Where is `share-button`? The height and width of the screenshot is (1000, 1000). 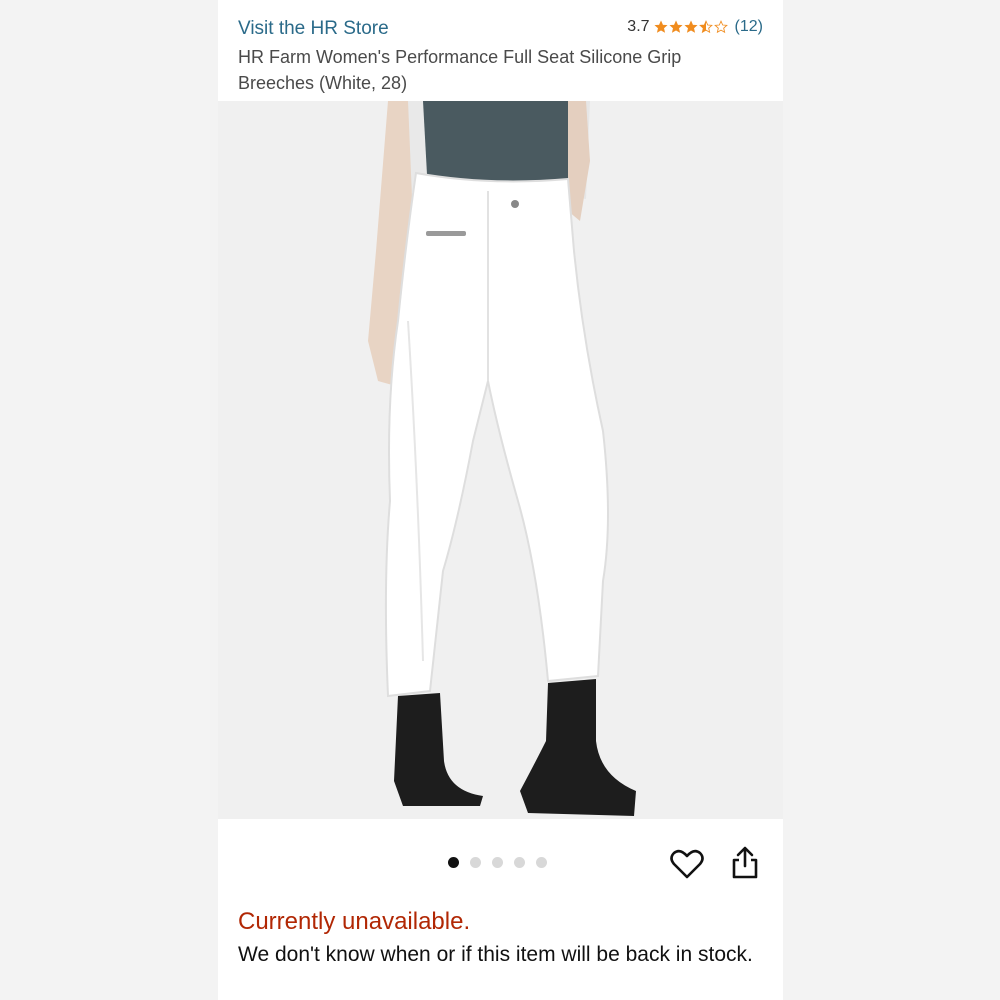 share-button is located at coordinates (745, 863).